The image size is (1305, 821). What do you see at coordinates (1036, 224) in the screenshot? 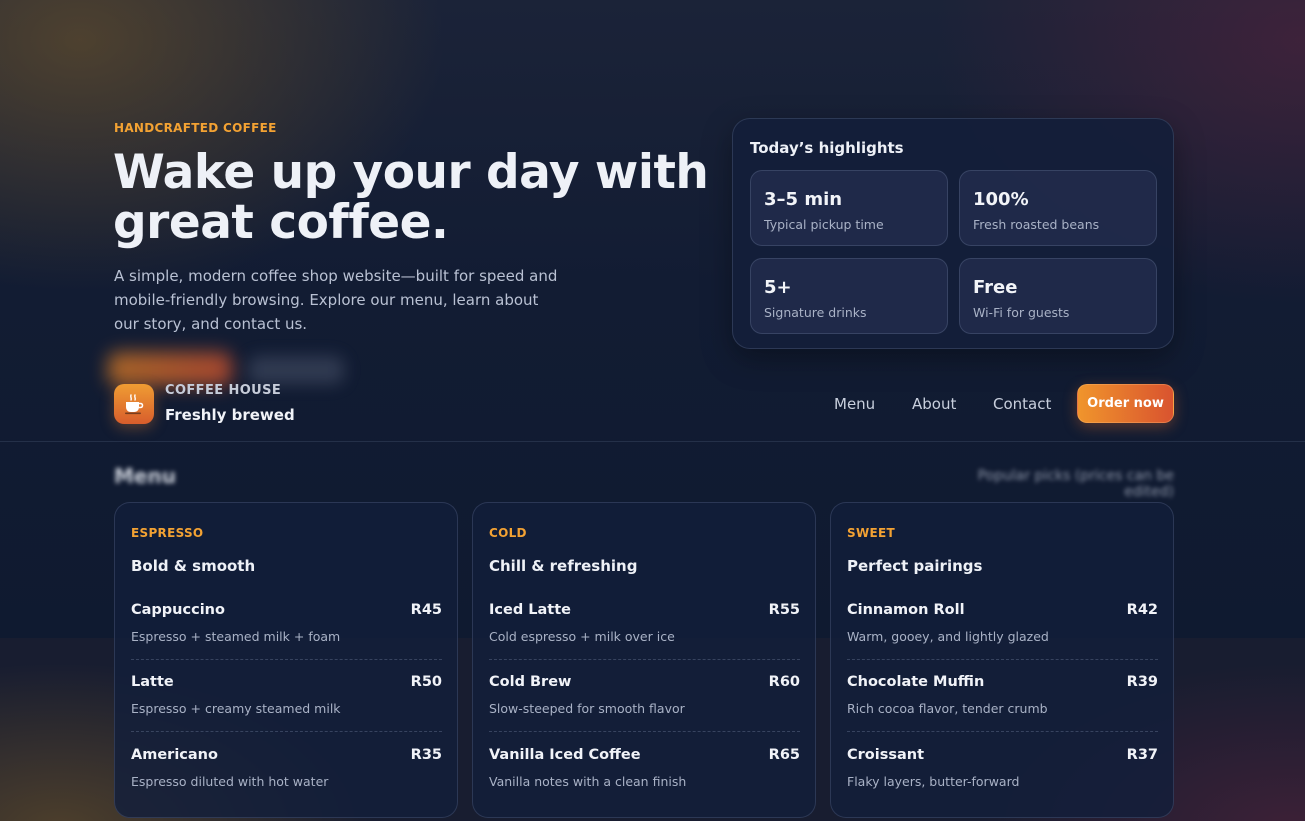
I see `stat-label: Fresh roasted beans` at bounding box center [1036, 224].